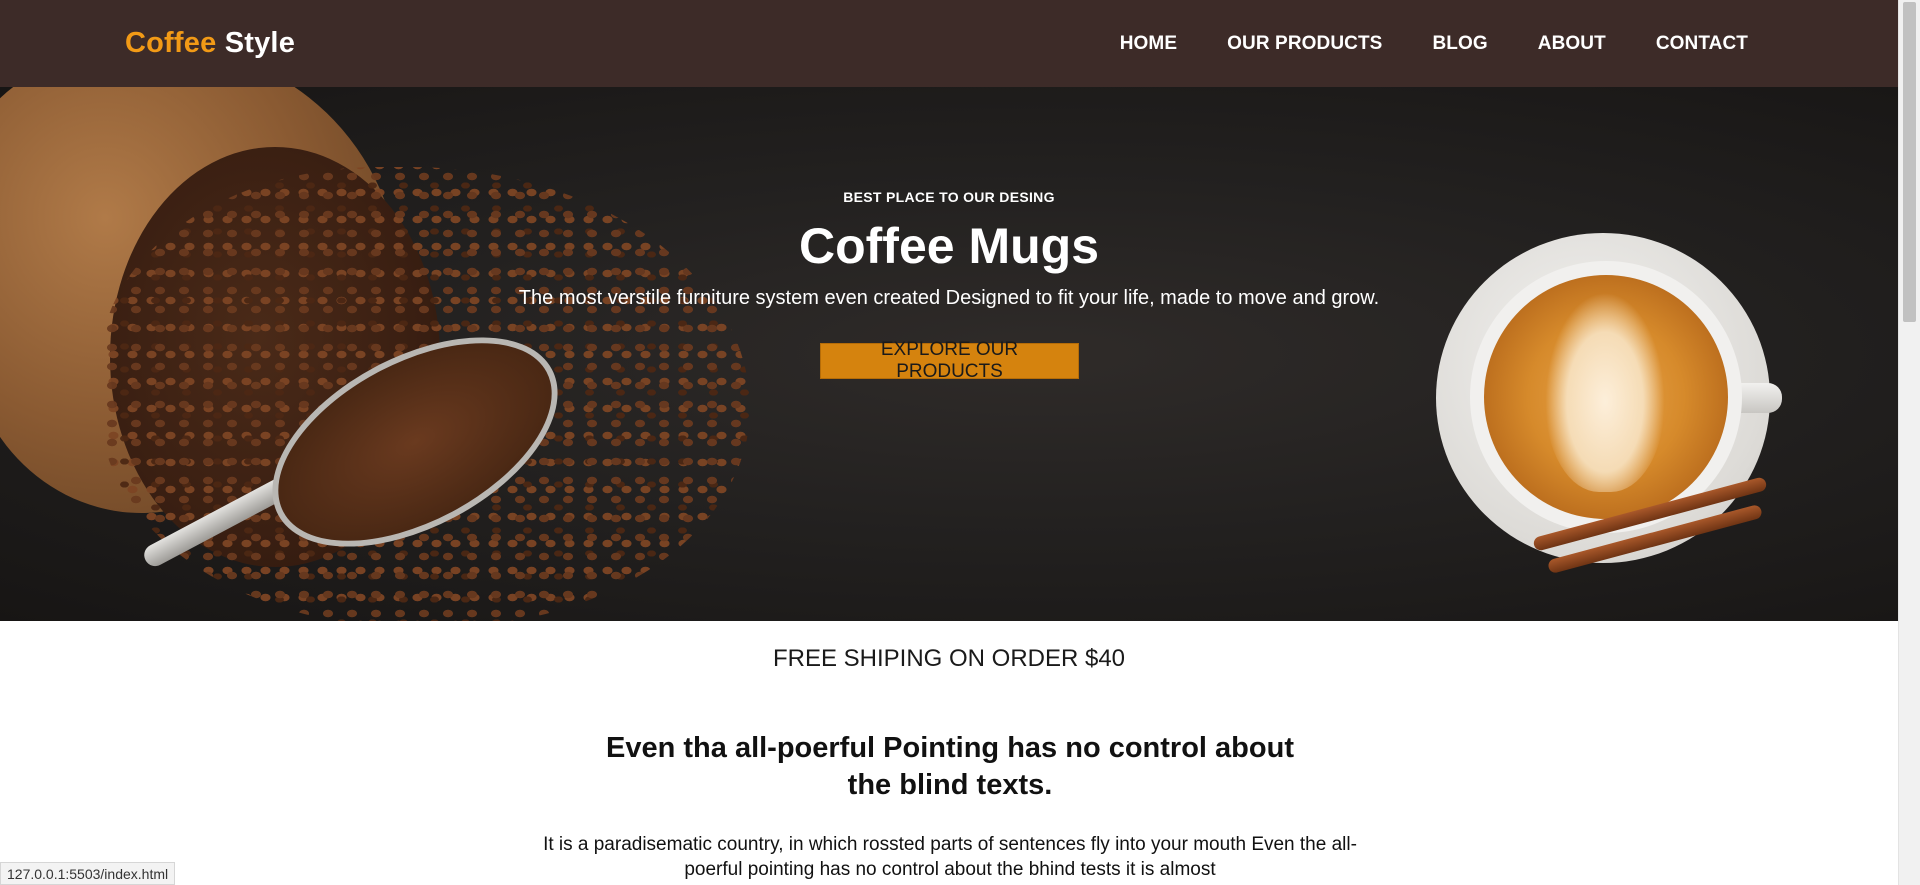 The height and width of the screenshot is (885, 1920). What do you see at coordinates (1702, 44) in the screenshot?
I see `nav-link-contact: CONTACT` at bounding box center [1702, 44].